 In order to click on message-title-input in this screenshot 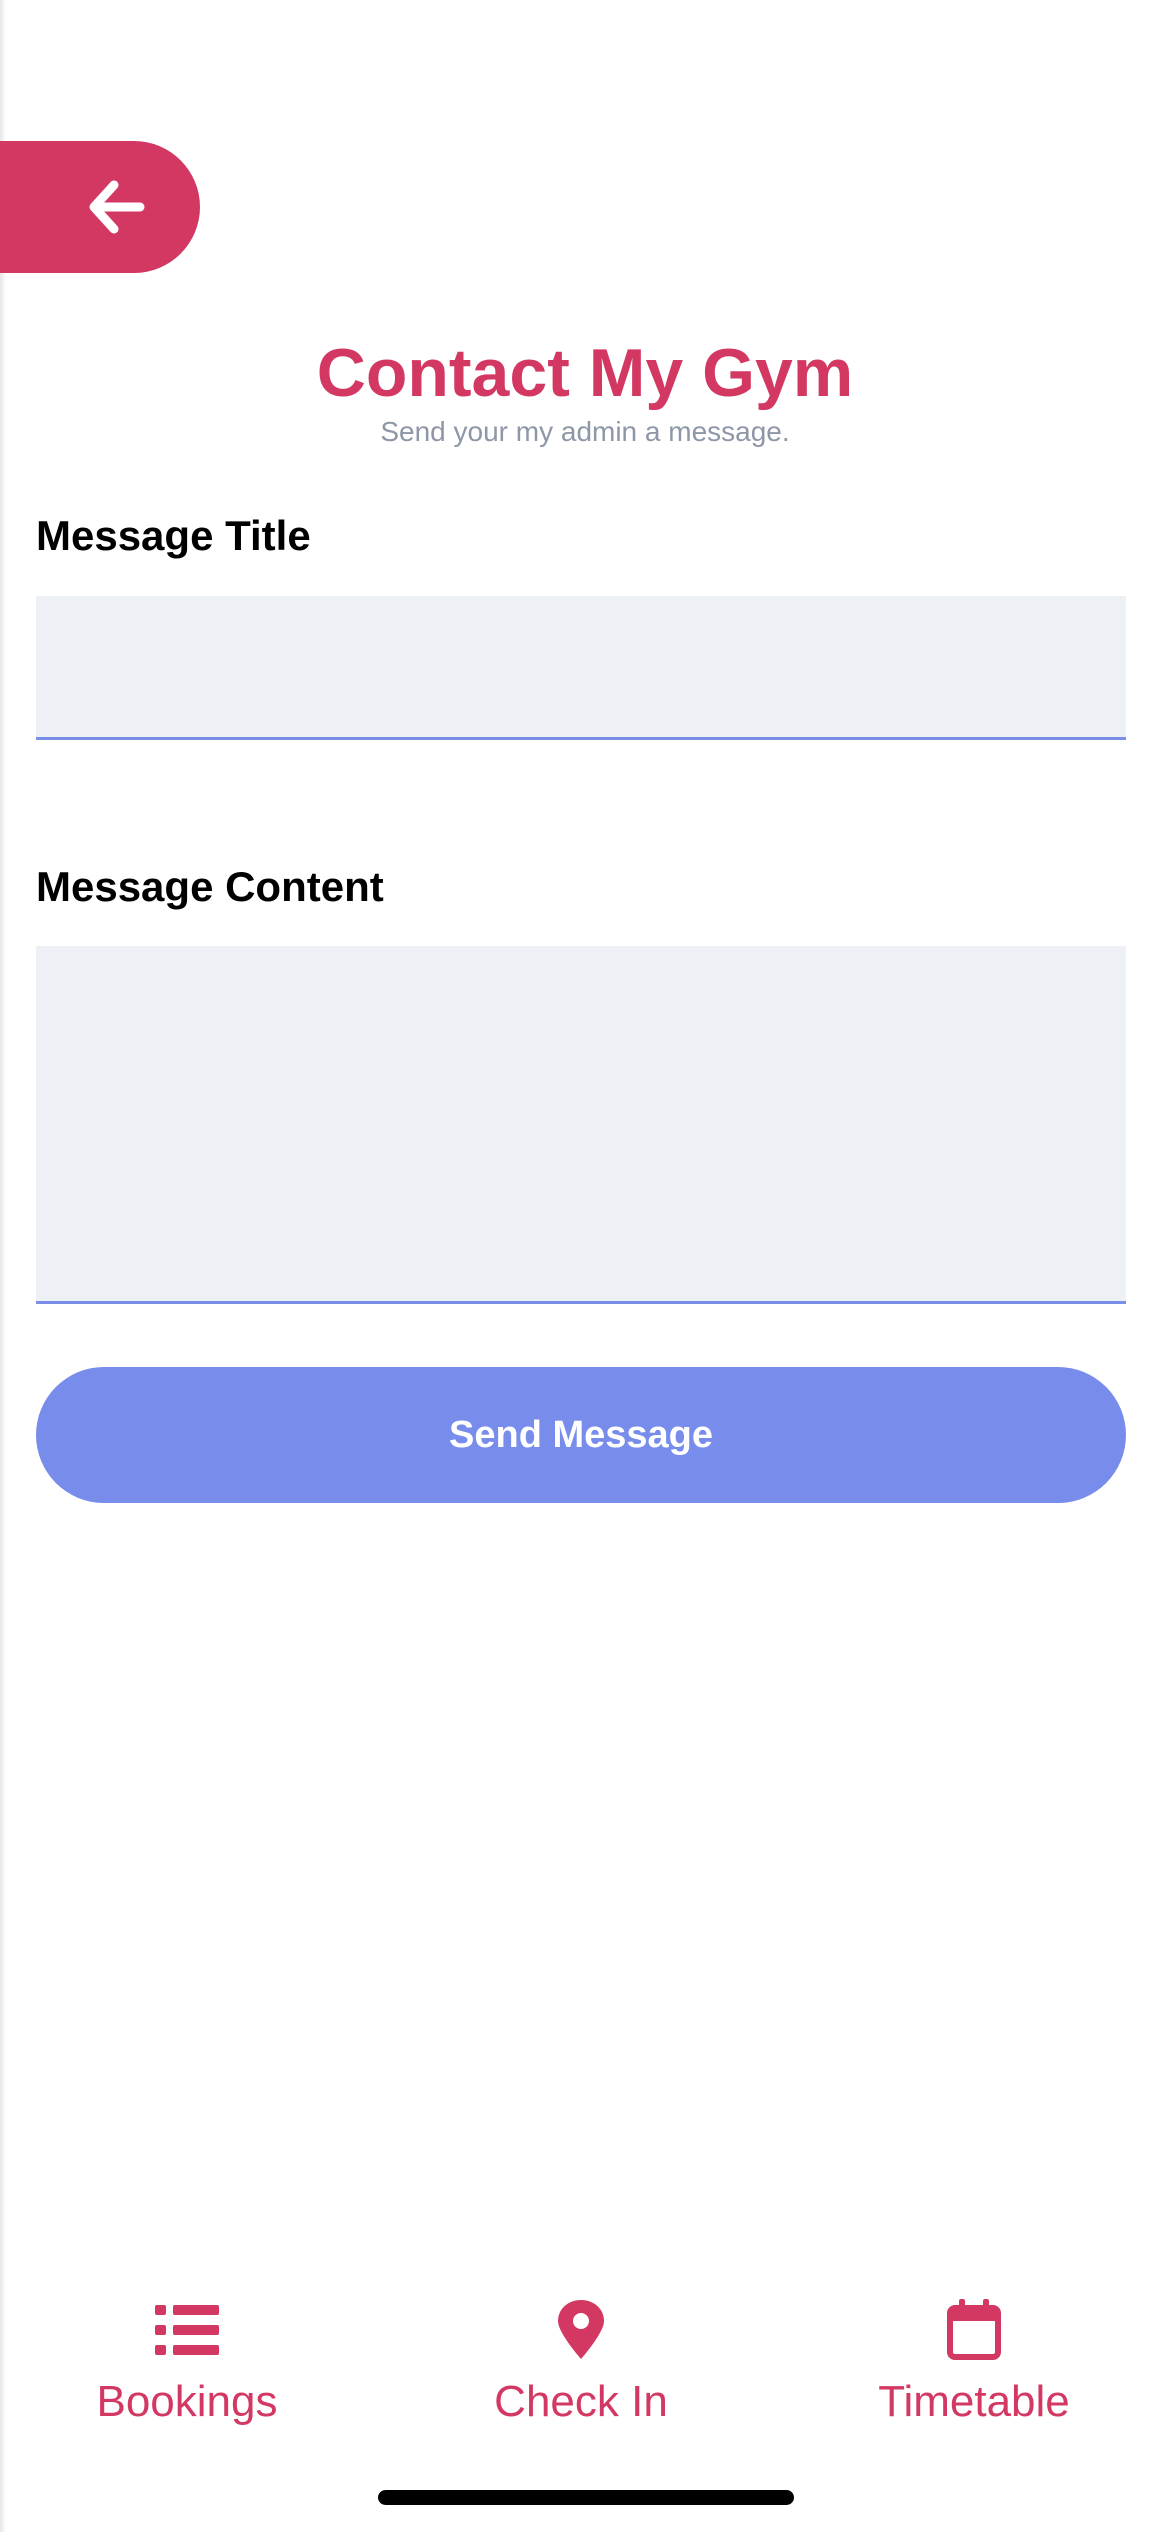, I will do `click(581, 668)`.